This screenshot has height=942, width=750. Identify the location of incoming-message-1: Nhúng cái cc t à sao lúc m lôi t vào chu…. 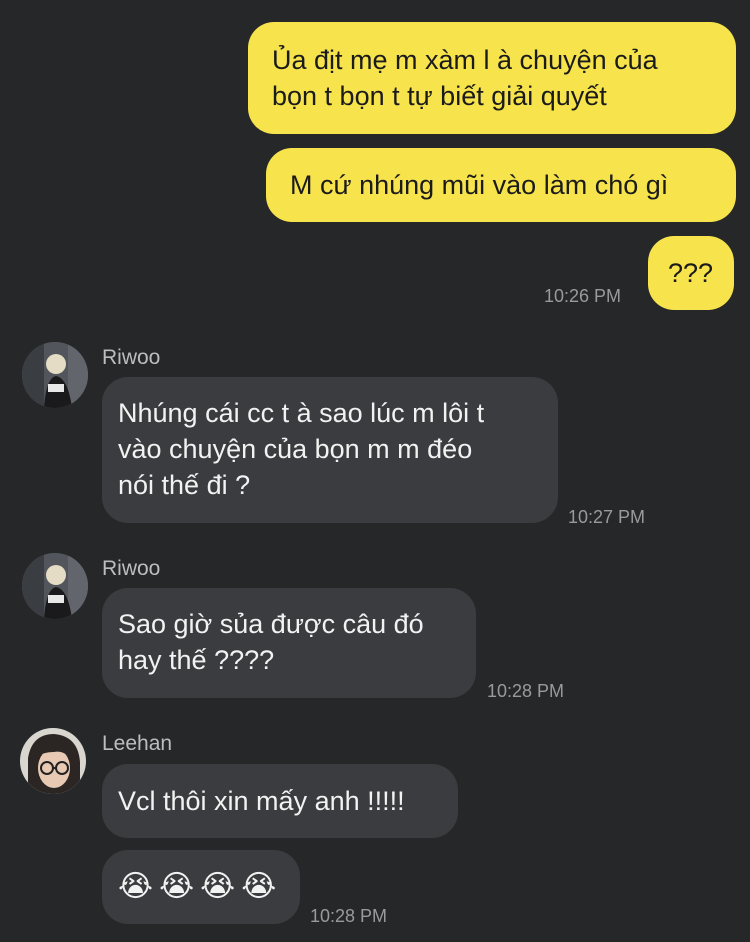
(330, 450).